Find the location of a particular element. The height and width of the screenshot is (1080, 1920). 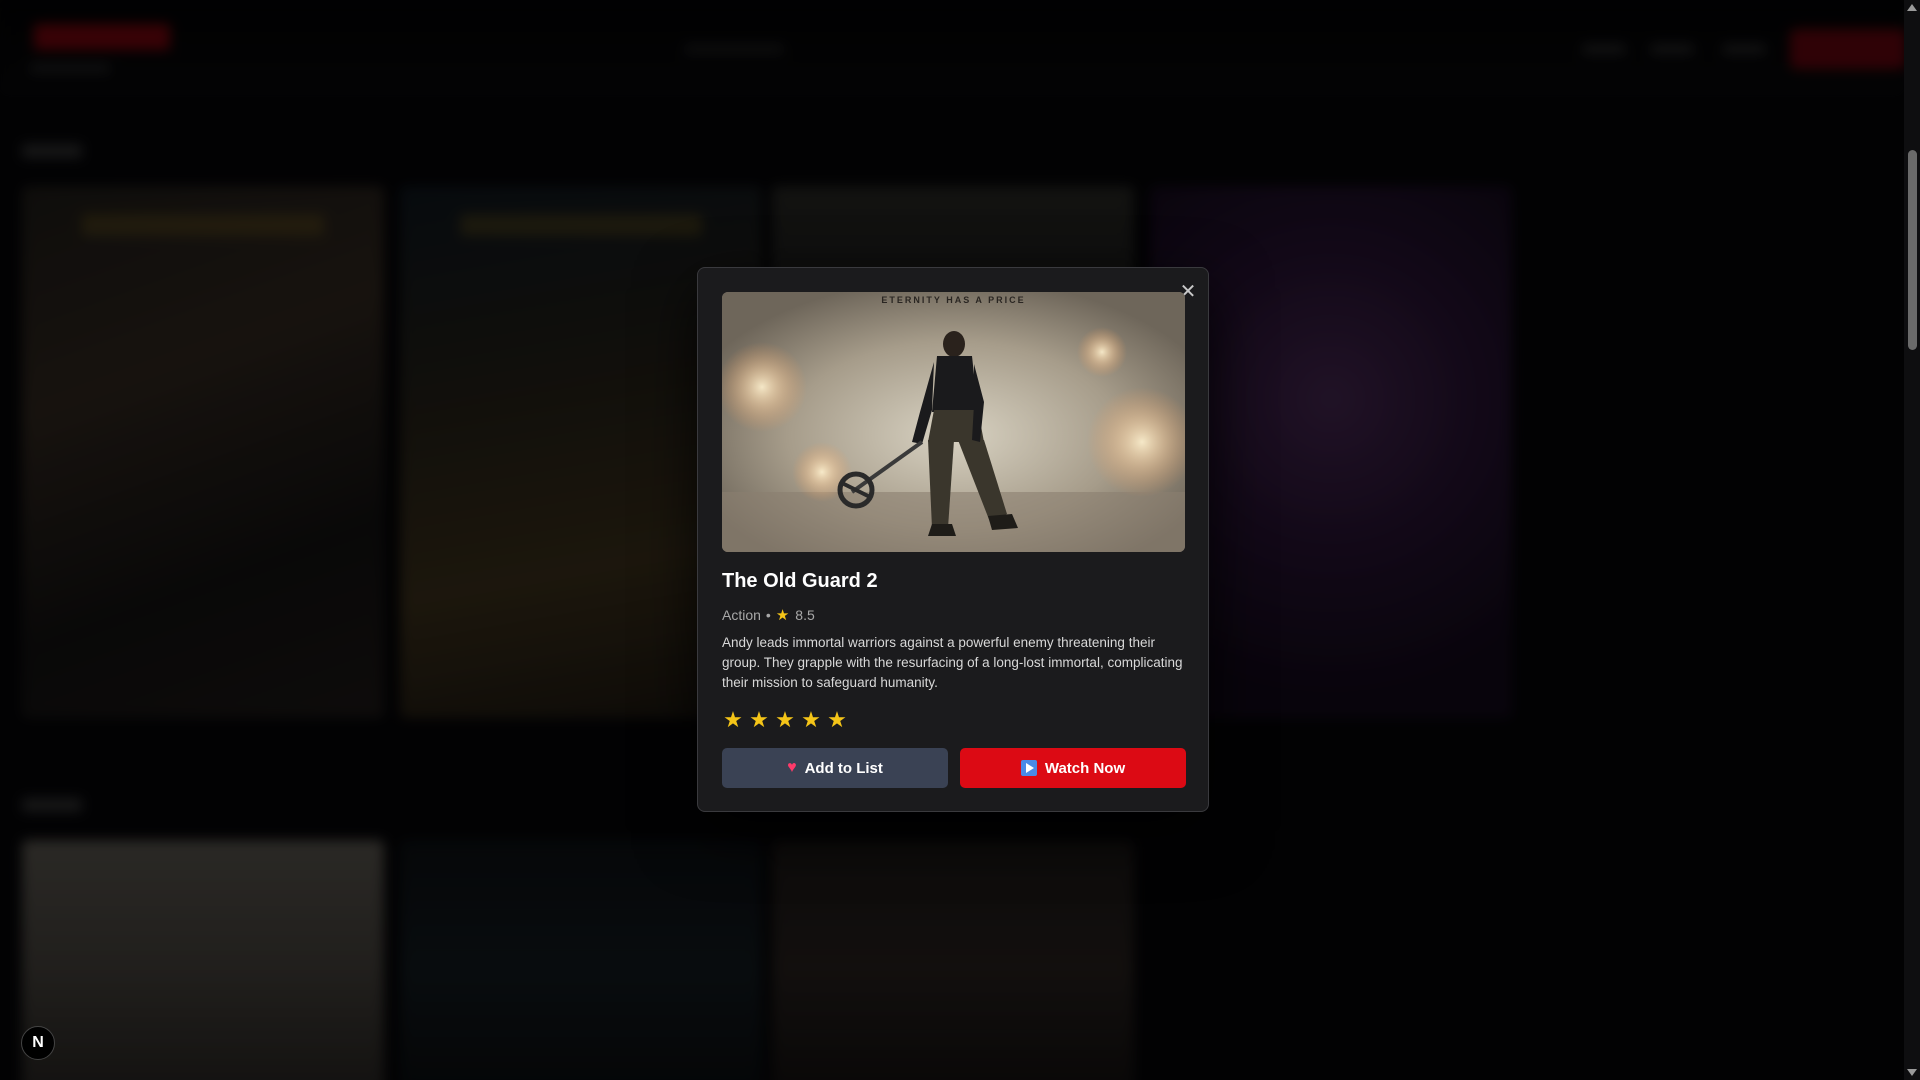

movie-rating: 8.5 is located at coordinates (805, 615).